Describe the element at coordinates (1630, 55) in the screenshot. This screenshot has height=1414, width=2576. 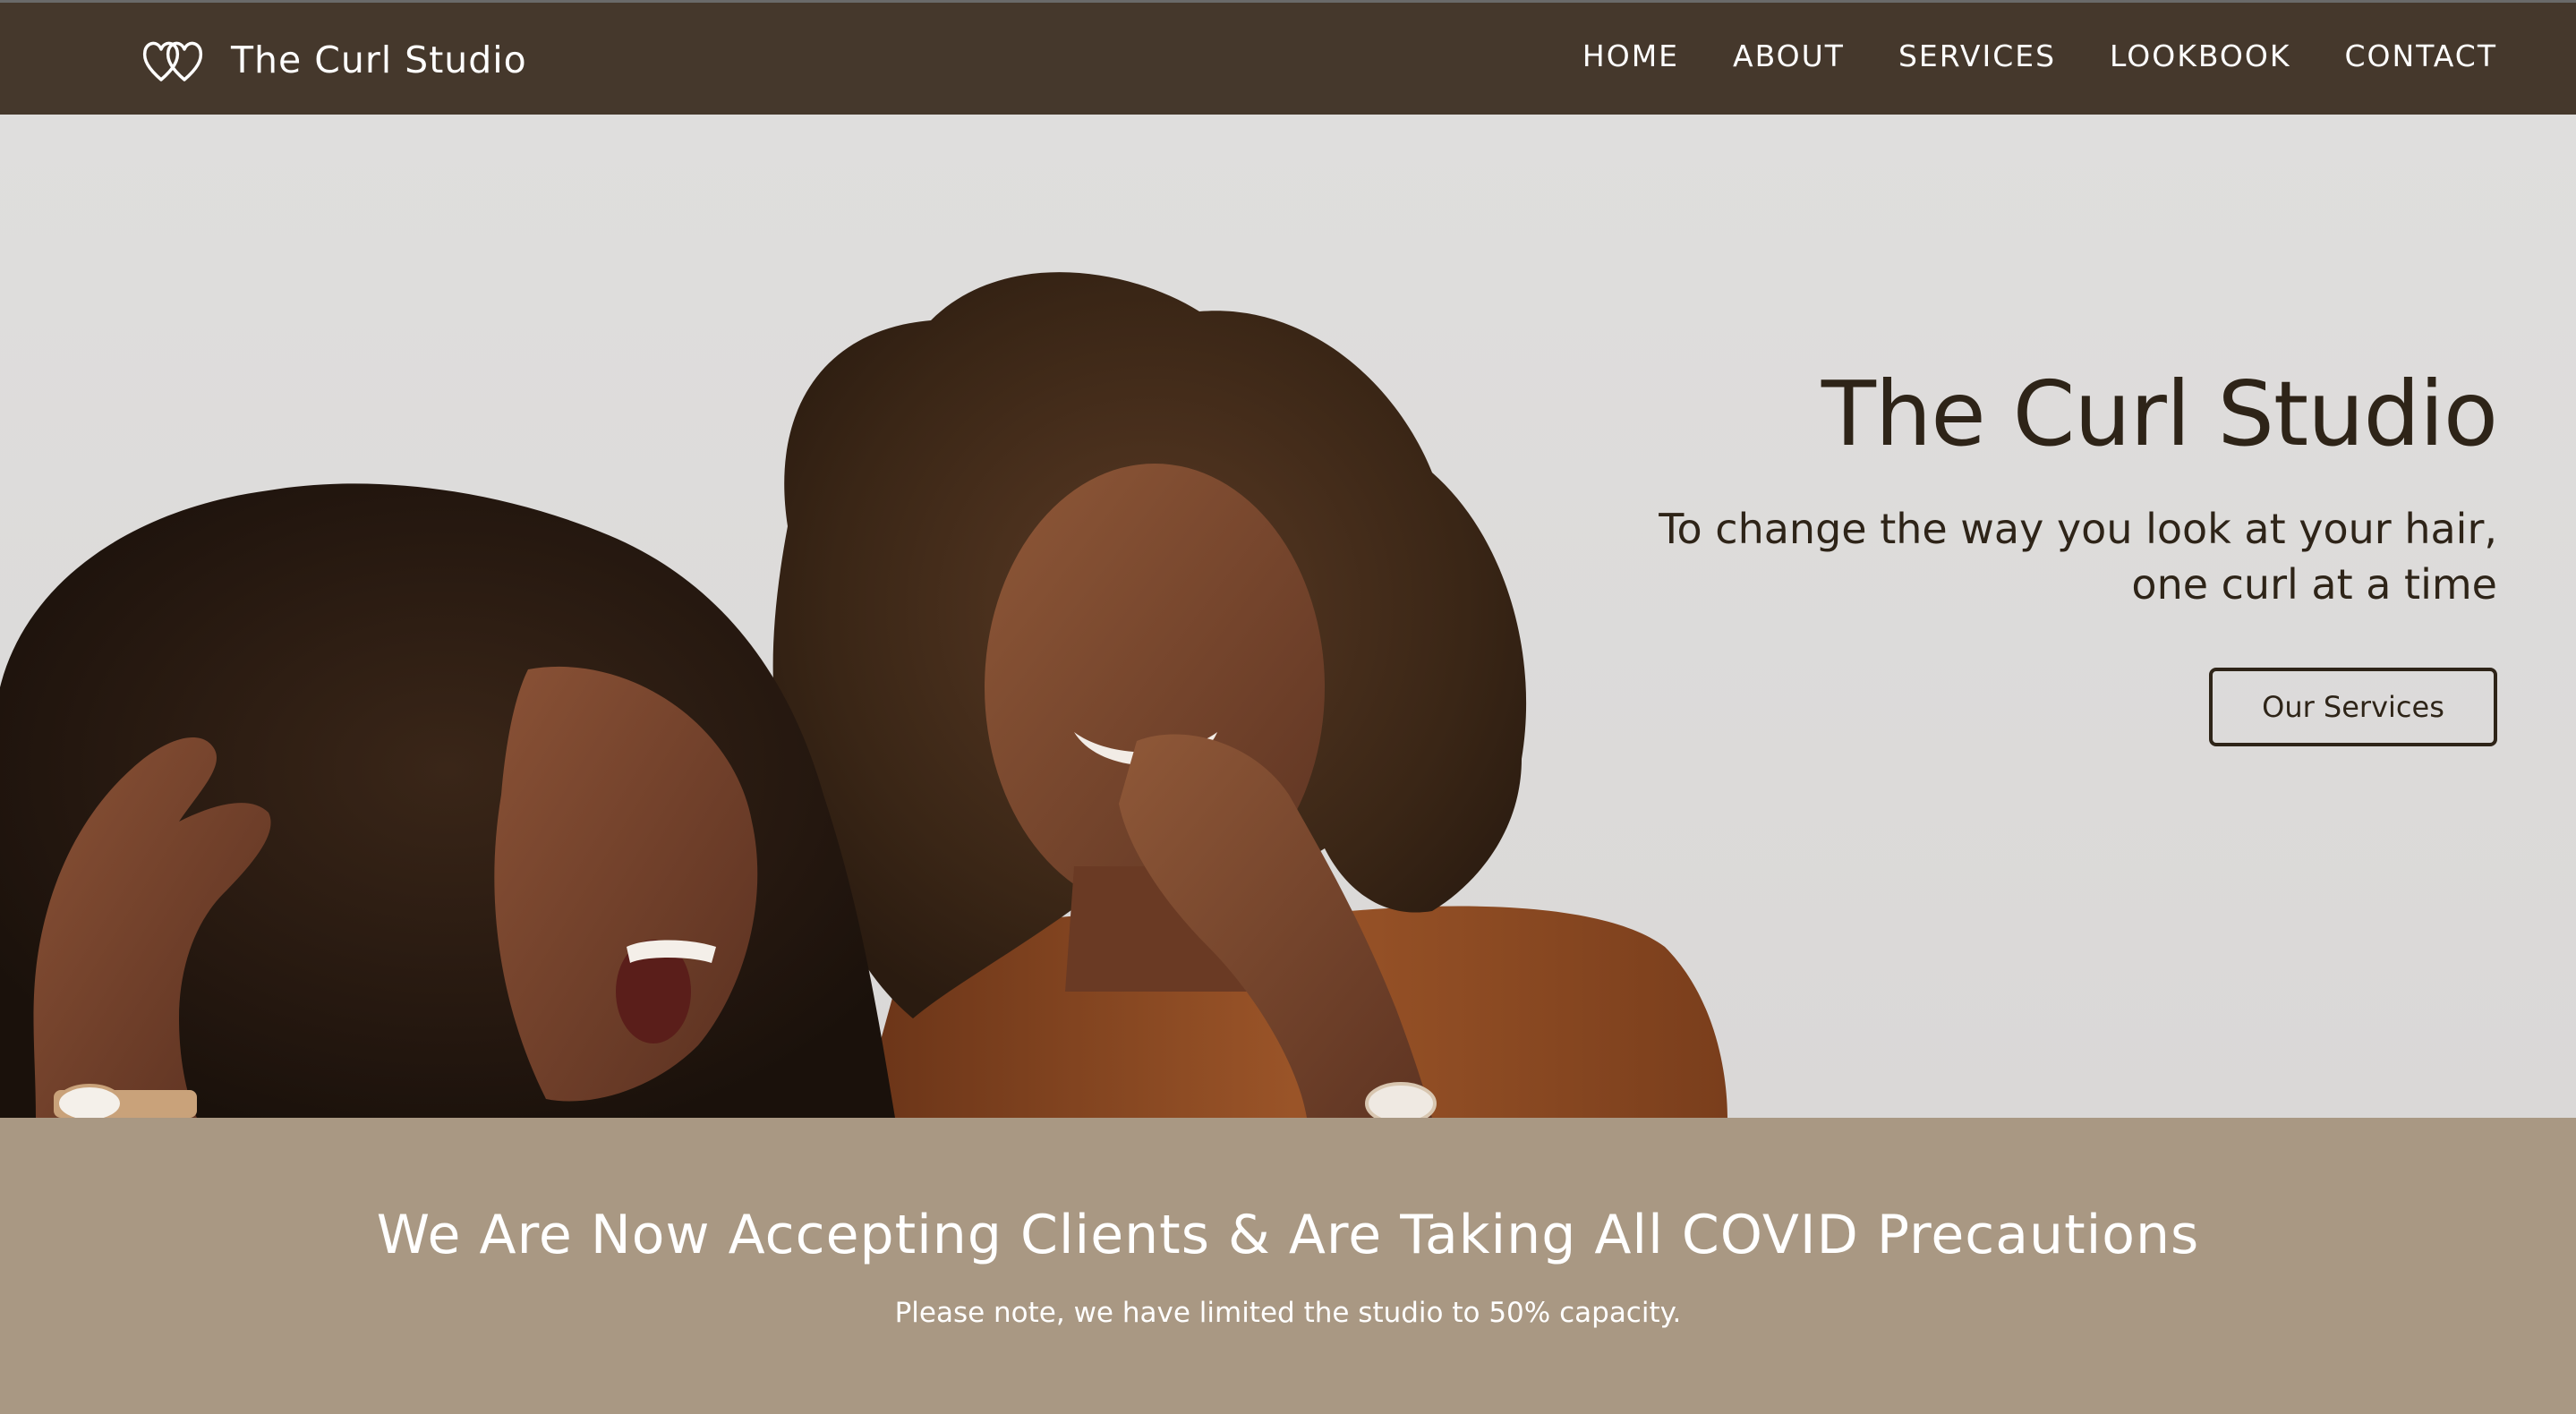
I see `nav-home: HOME` at that location.